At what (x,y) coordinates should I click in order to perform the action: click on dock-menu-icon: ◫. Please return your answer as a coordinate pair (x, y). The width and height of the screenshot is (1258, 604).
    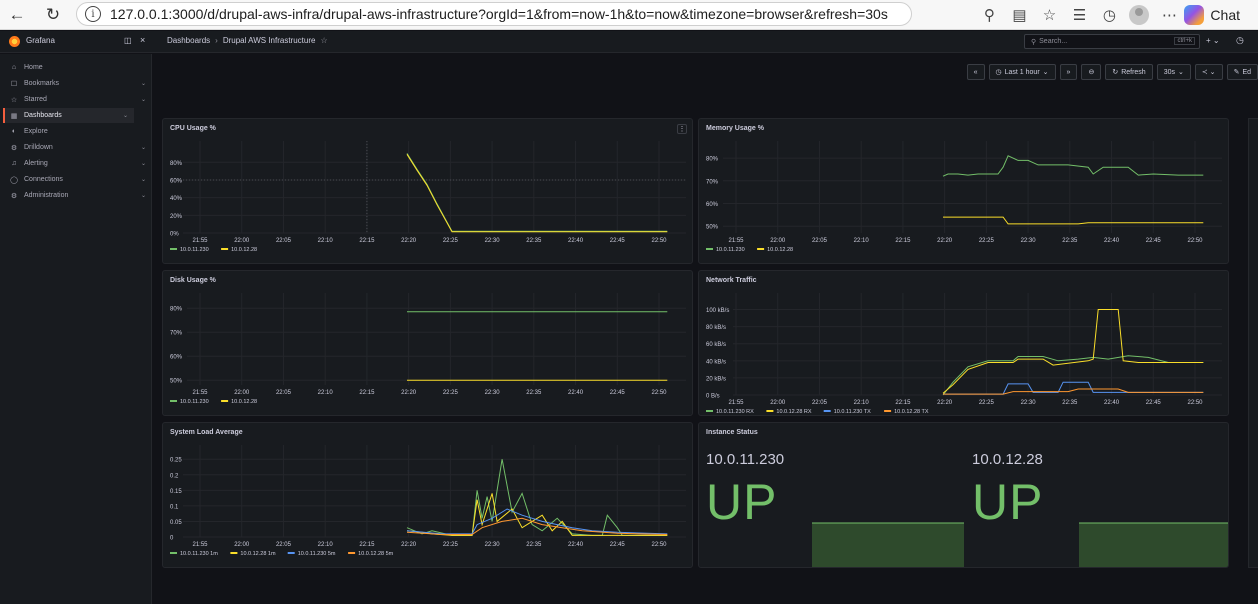
    Looking at the image, I should click on (128, 40).